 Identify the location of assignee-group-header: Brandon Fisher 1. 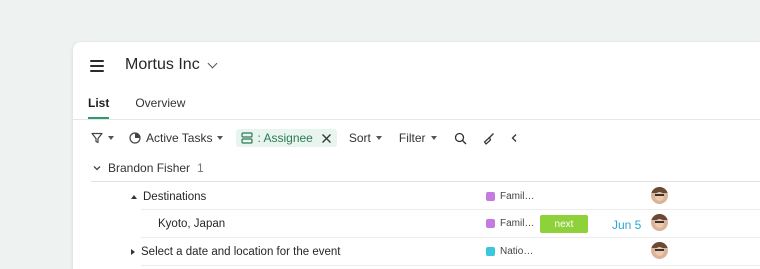
(148, 168).